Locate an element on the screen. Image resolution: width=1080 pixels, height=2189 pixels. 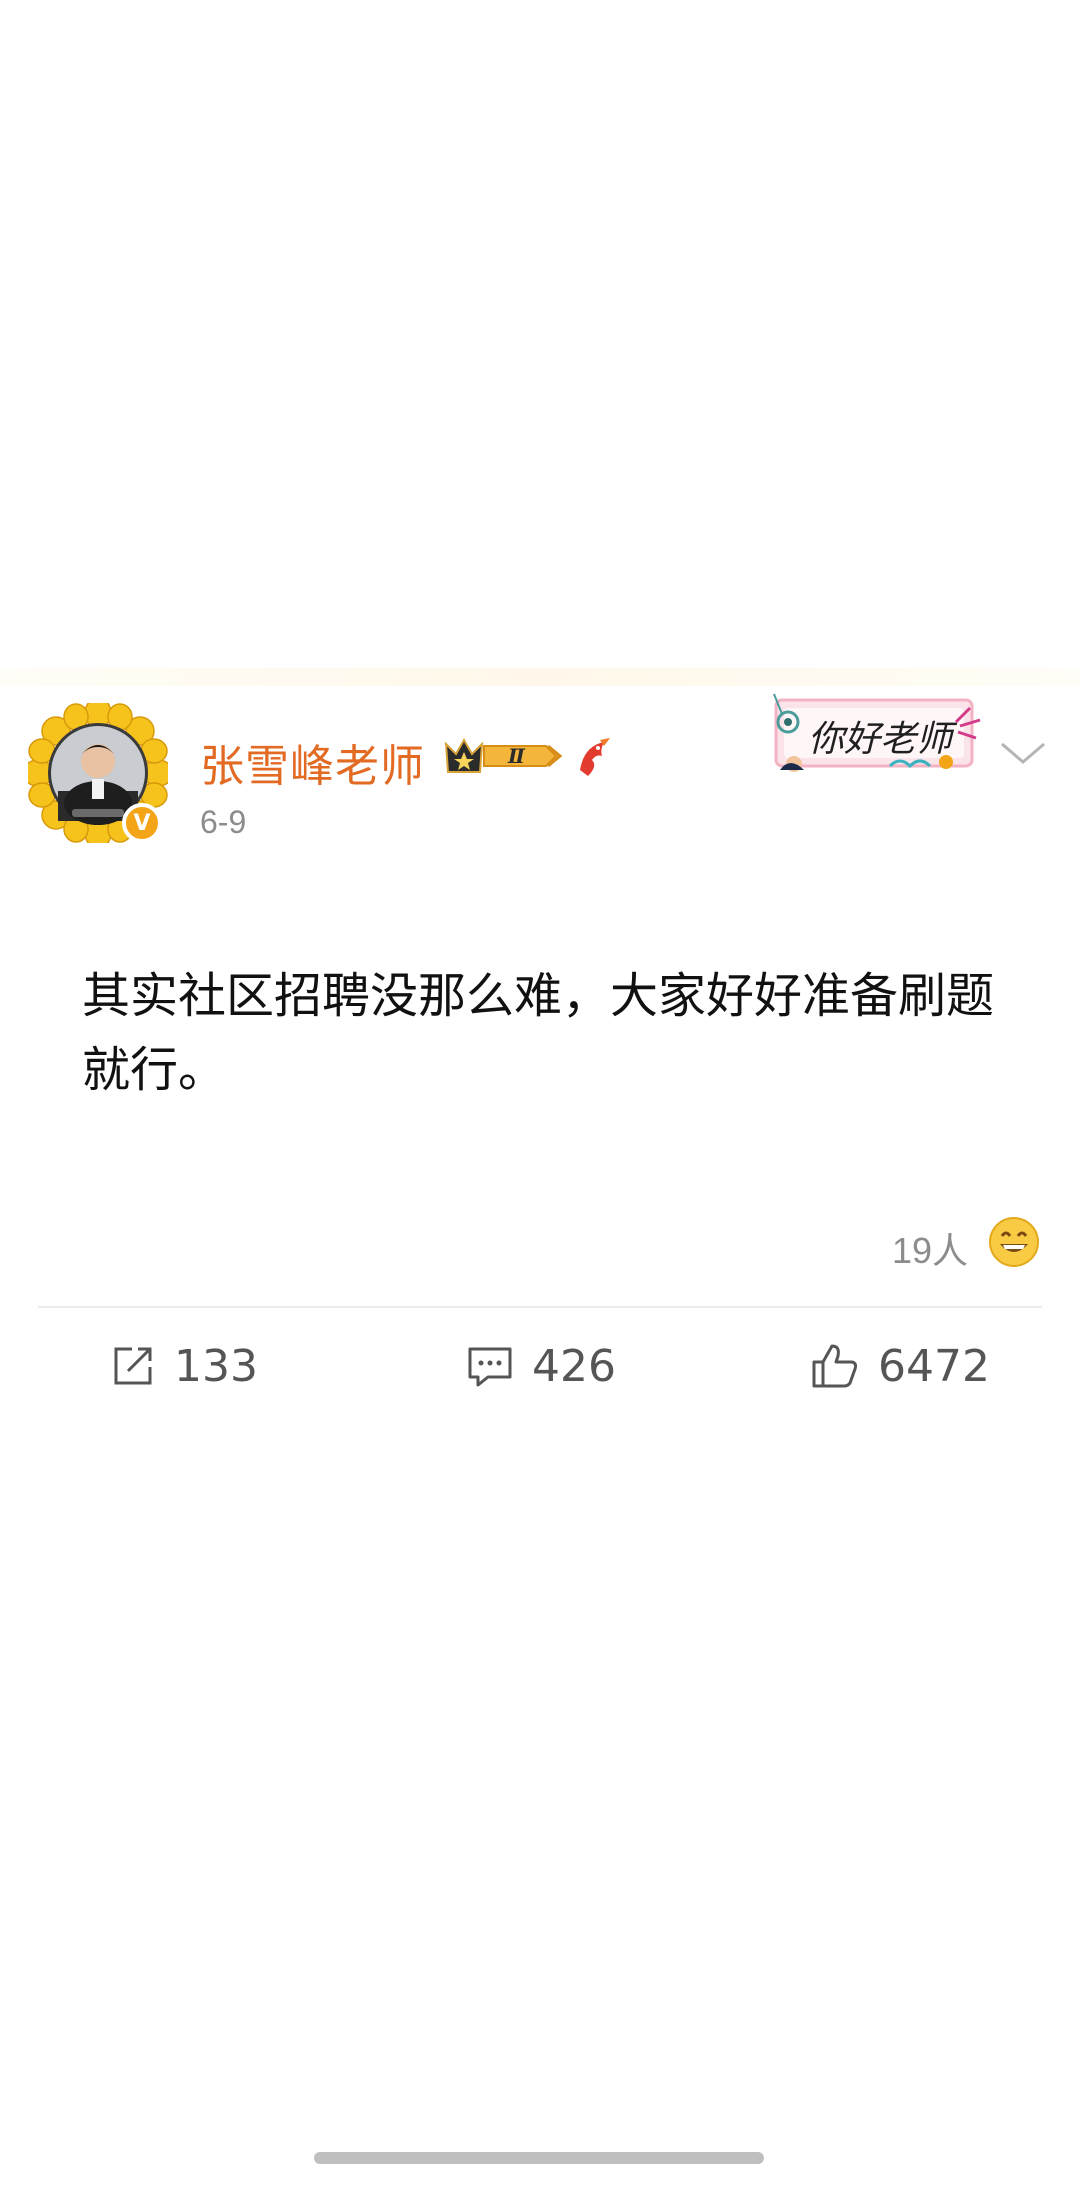
chevron-down-icon is located at coordinates (1023, 753).